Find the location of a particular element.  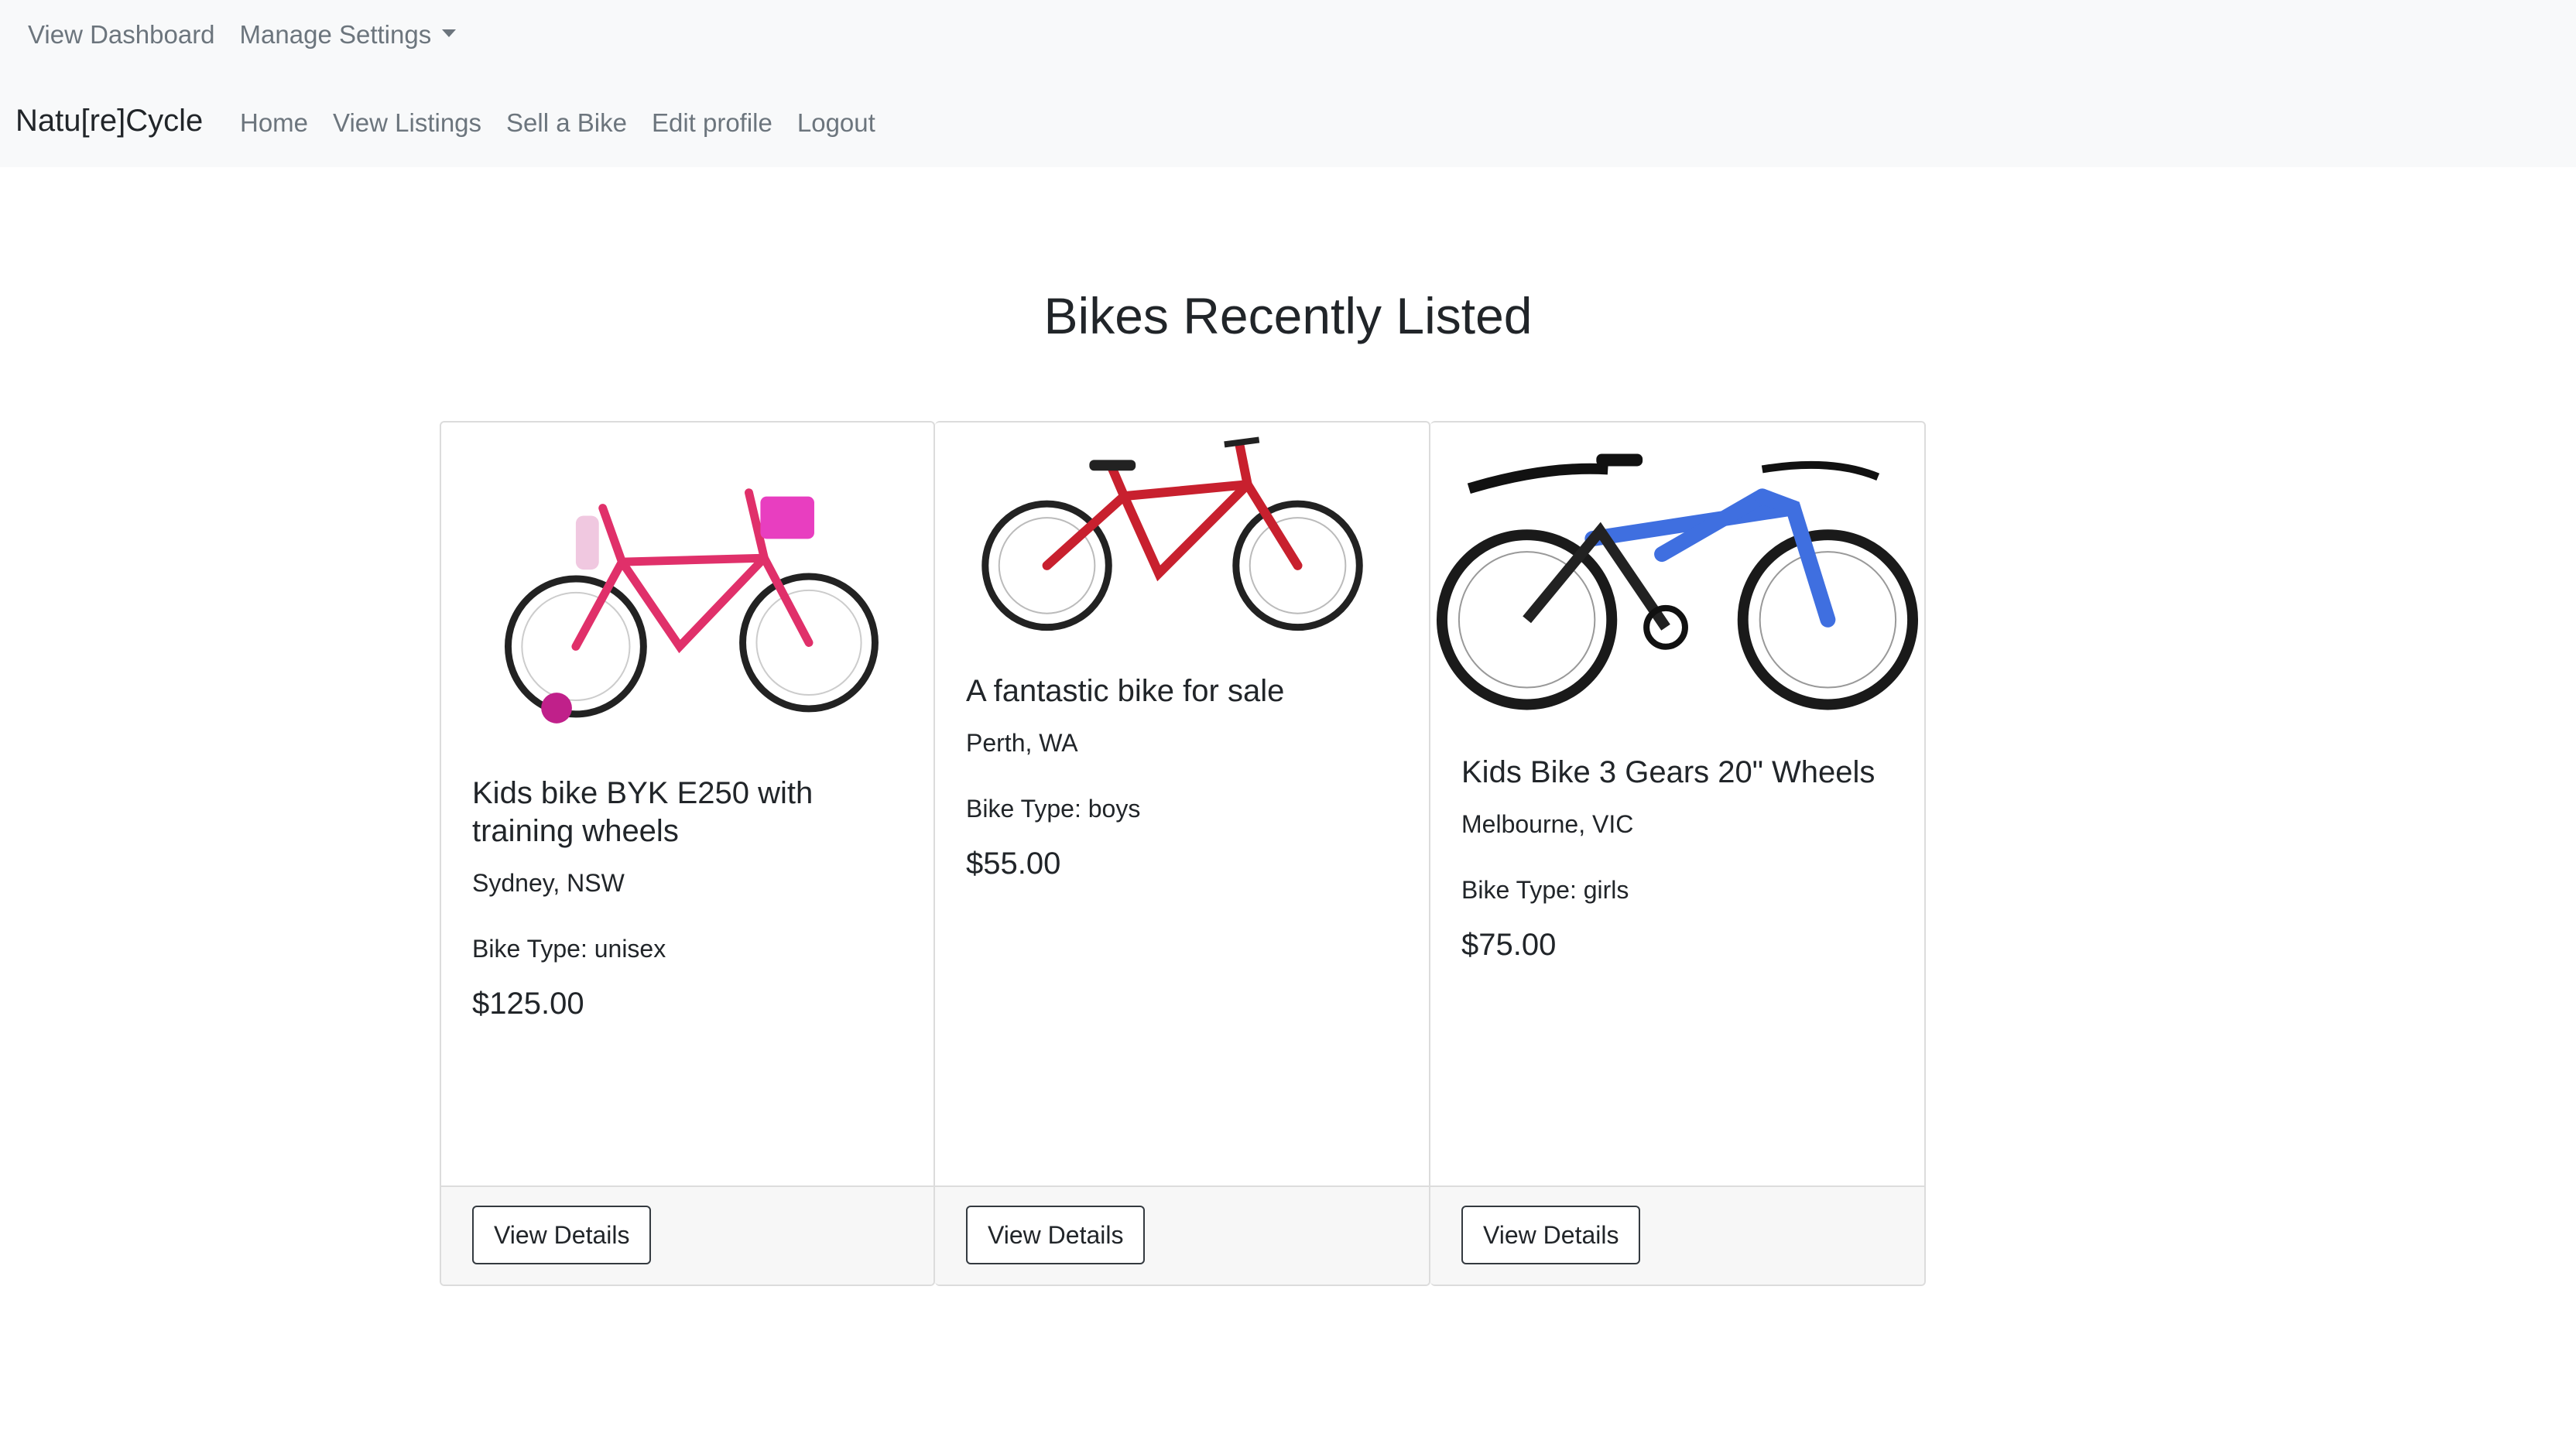

listing-bike-type: Bike Type: unisex is located at coordinates (569, 949).